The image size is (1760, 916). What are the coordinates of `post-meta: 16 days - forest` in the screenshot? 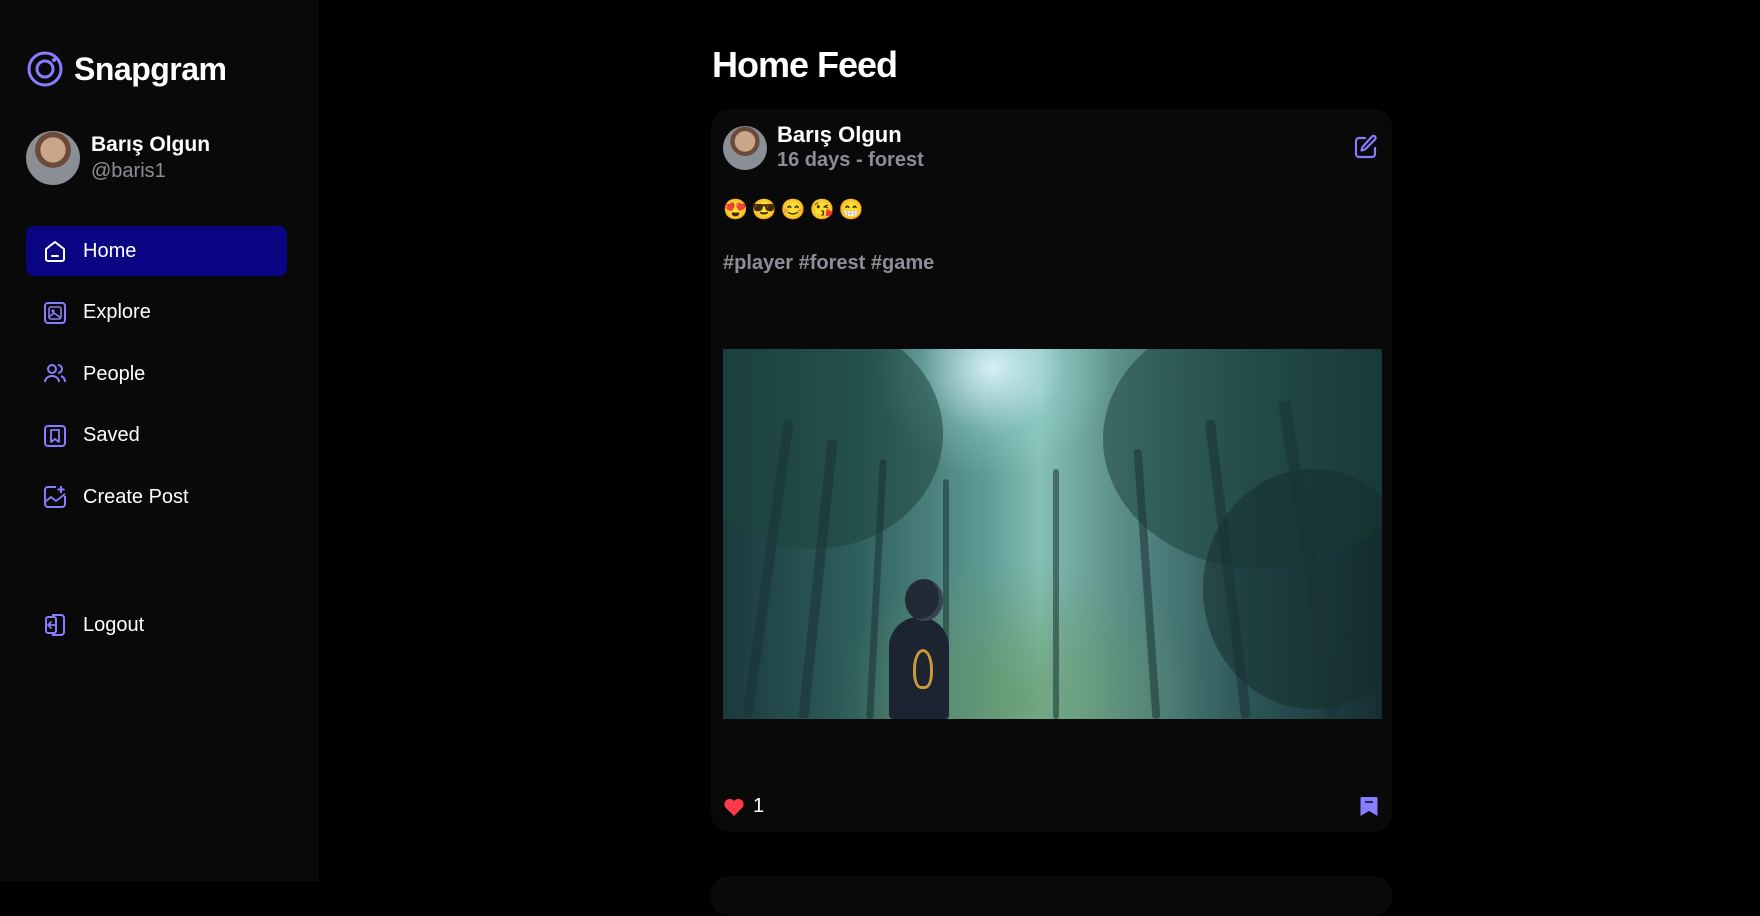 It's located at (850, 160).